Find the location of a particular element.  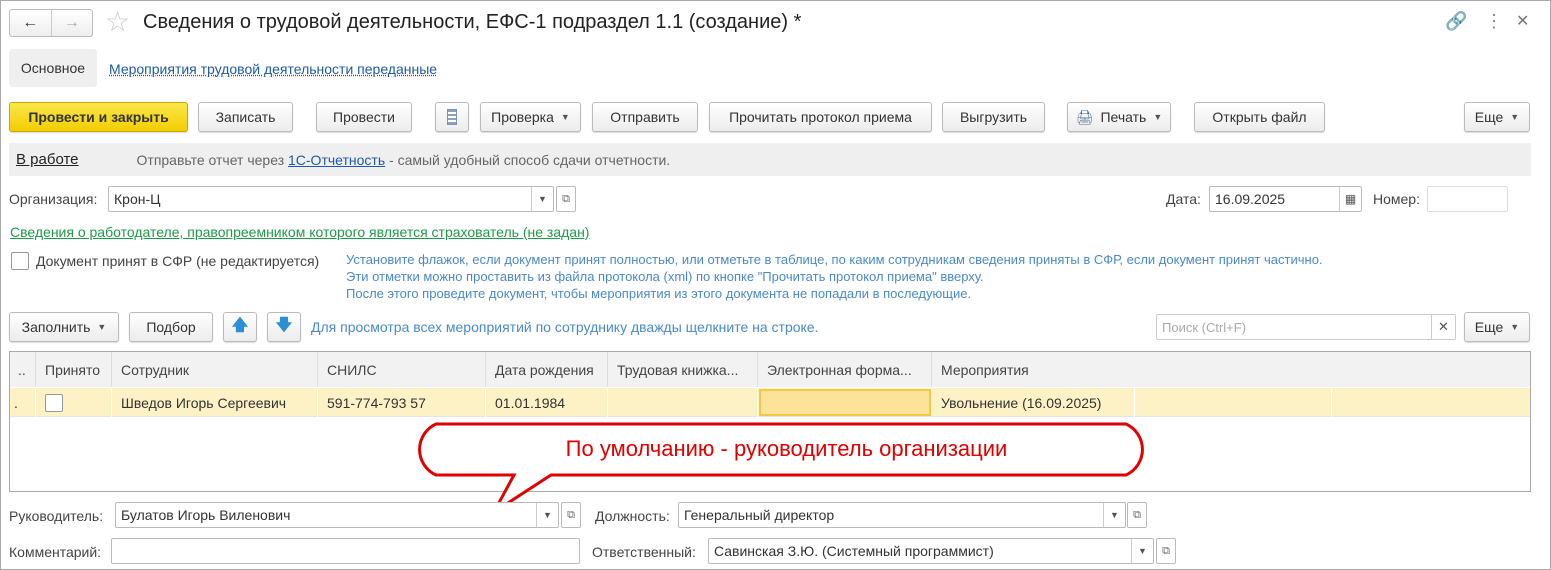

move-up-button: 🡅 is located at coordinates (240, 327).